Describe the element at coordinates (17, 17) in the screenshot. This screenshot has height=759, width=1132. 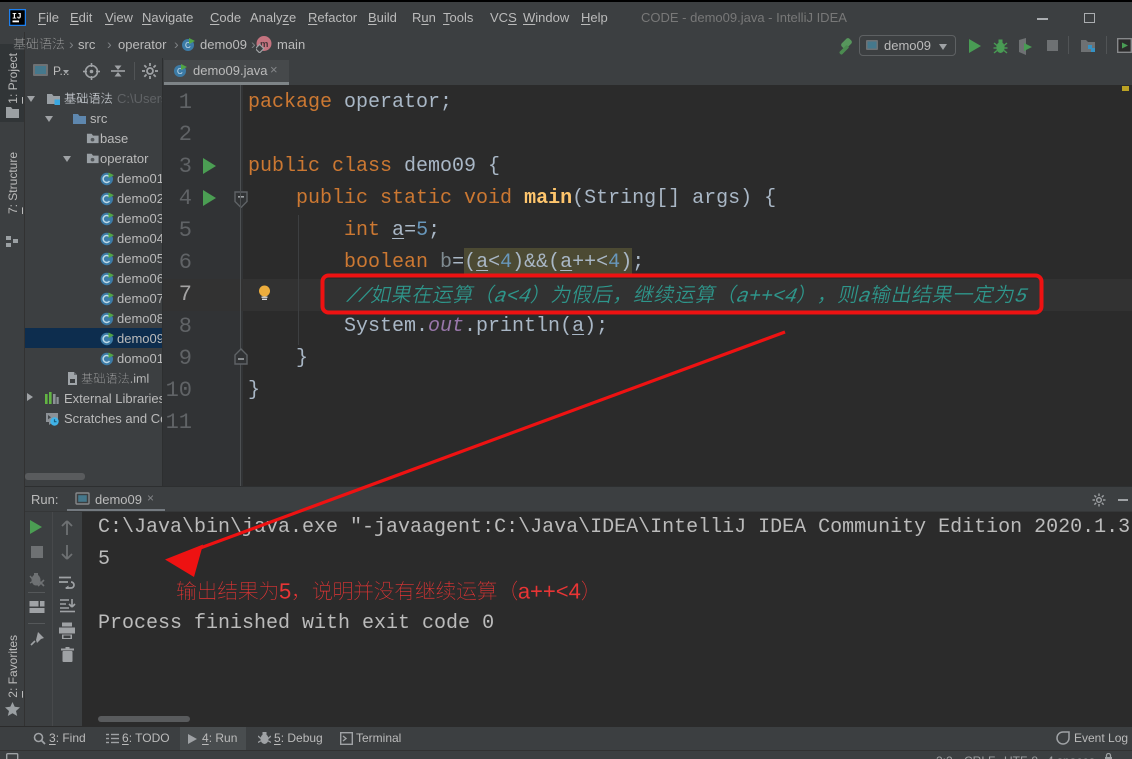
I see `svg-text: IJ` at that location.